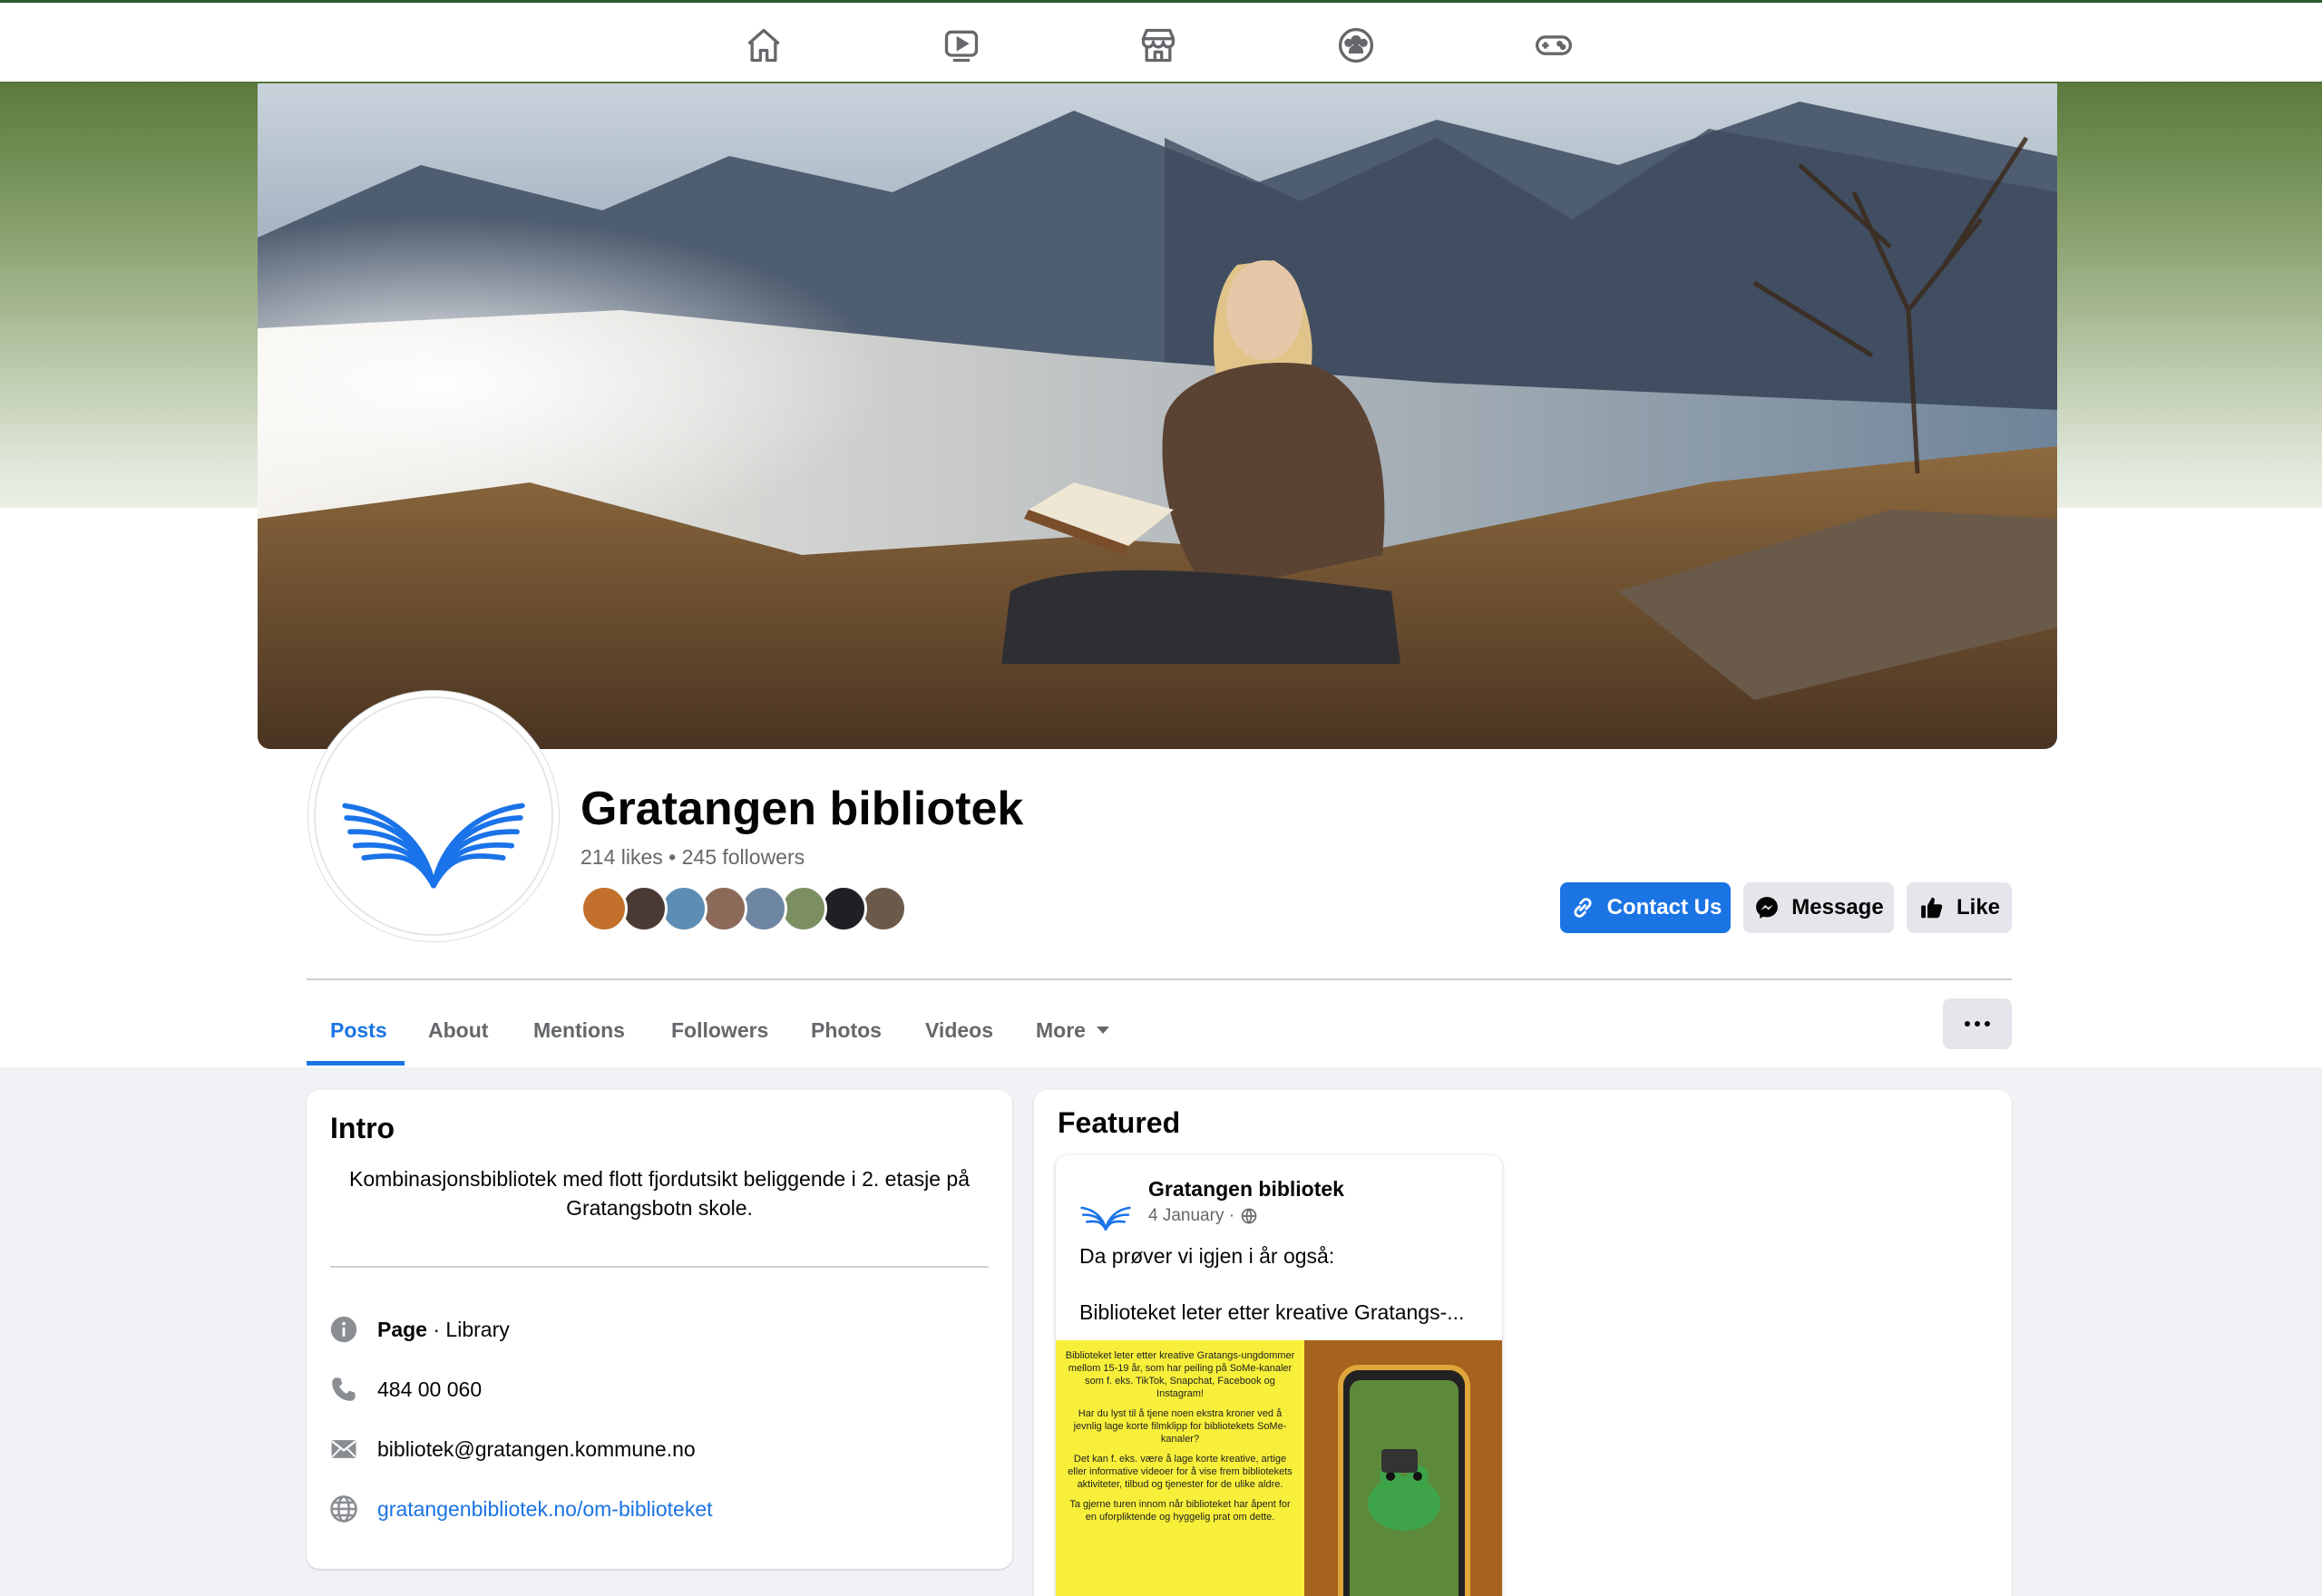 This screenshot has height=1596, width=2322. I want to click on library-logo, so click(433, 816).